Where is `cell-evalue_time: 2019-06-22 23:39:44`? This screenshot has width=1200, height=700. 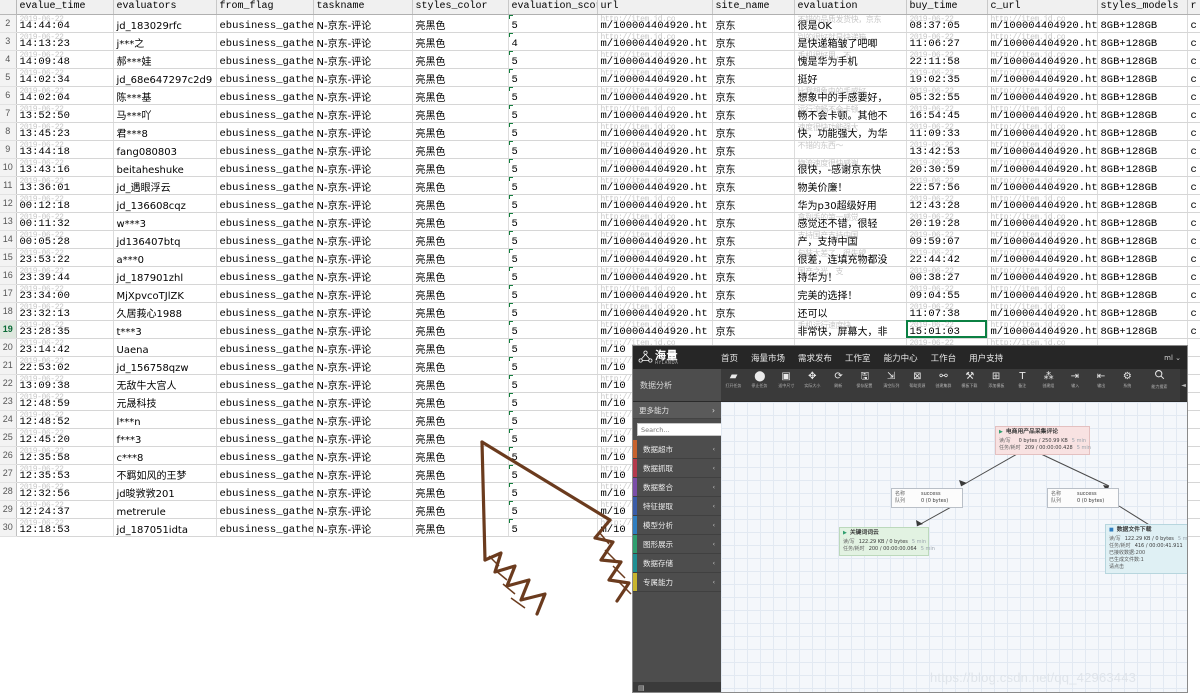 cell-evalue_time: 2019-06-22 23:39:44 is located at coordinates (65, 275).